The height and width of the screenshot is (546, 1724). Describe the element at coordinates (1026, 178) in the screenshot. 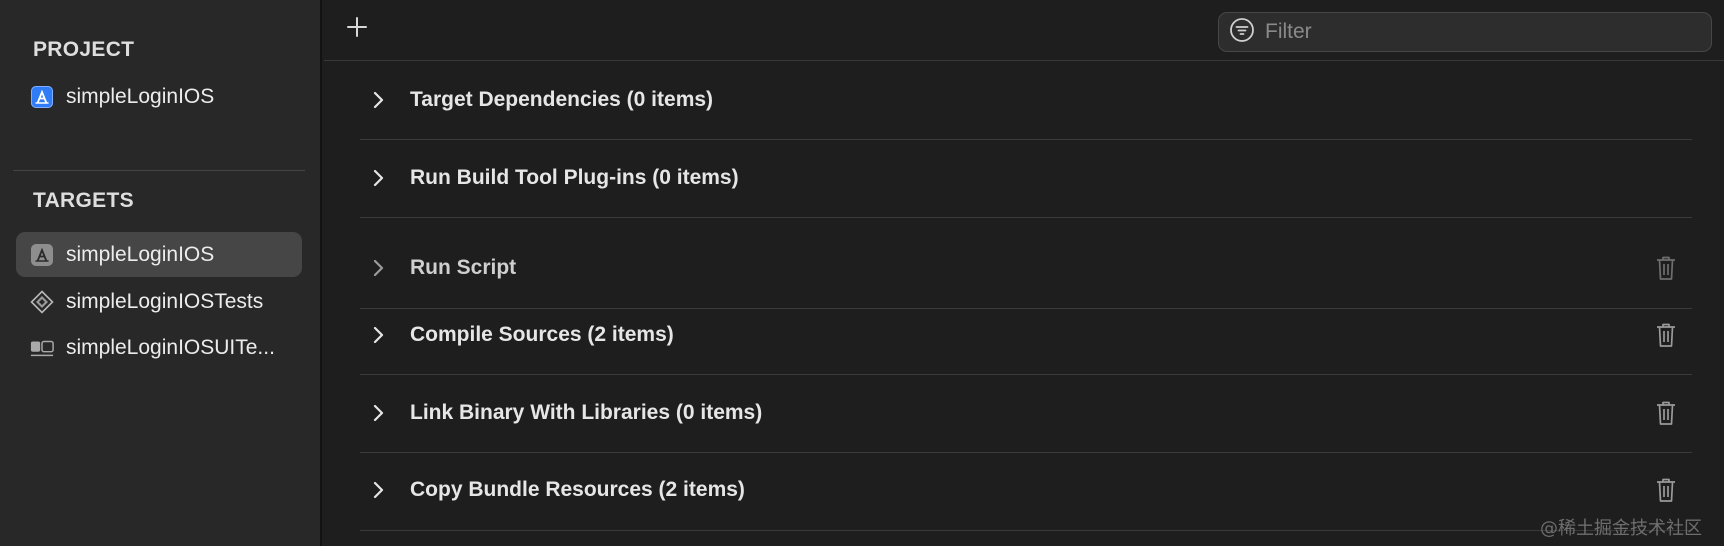

I see `build-phase-run-build-tool-plugins: Run Build Tool Plug-ins (0 items)` at that location.